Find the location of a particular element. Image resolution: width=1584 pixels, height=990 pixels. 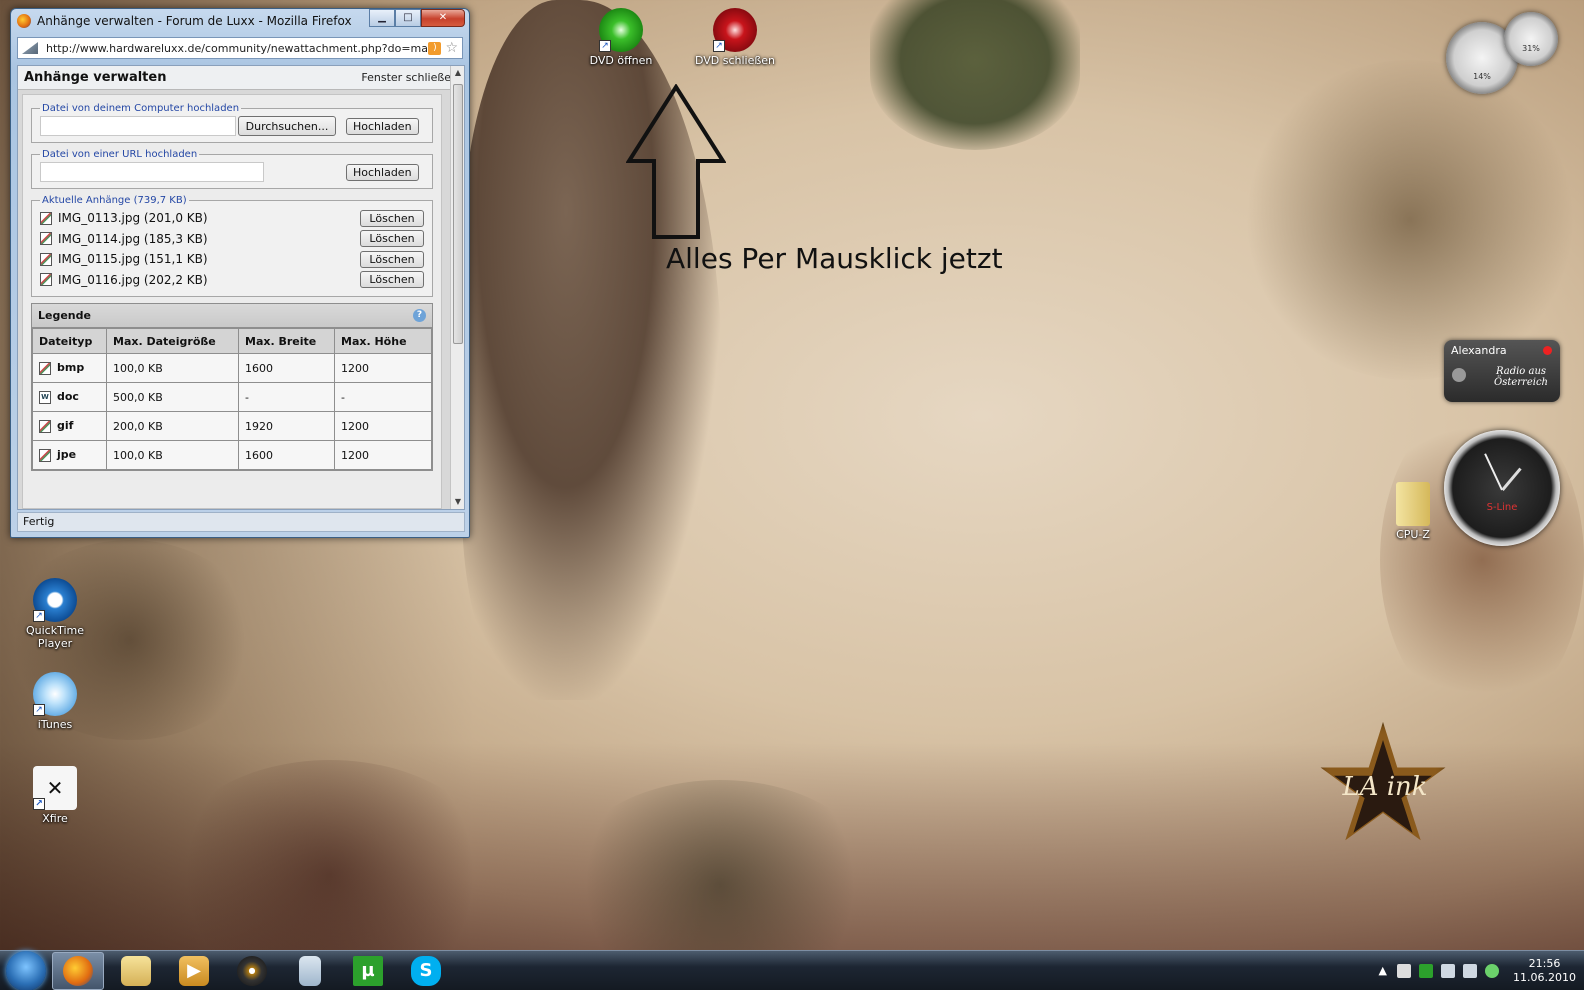

show-hidden-icons: ▲ is located at coordinates (1383, 970).